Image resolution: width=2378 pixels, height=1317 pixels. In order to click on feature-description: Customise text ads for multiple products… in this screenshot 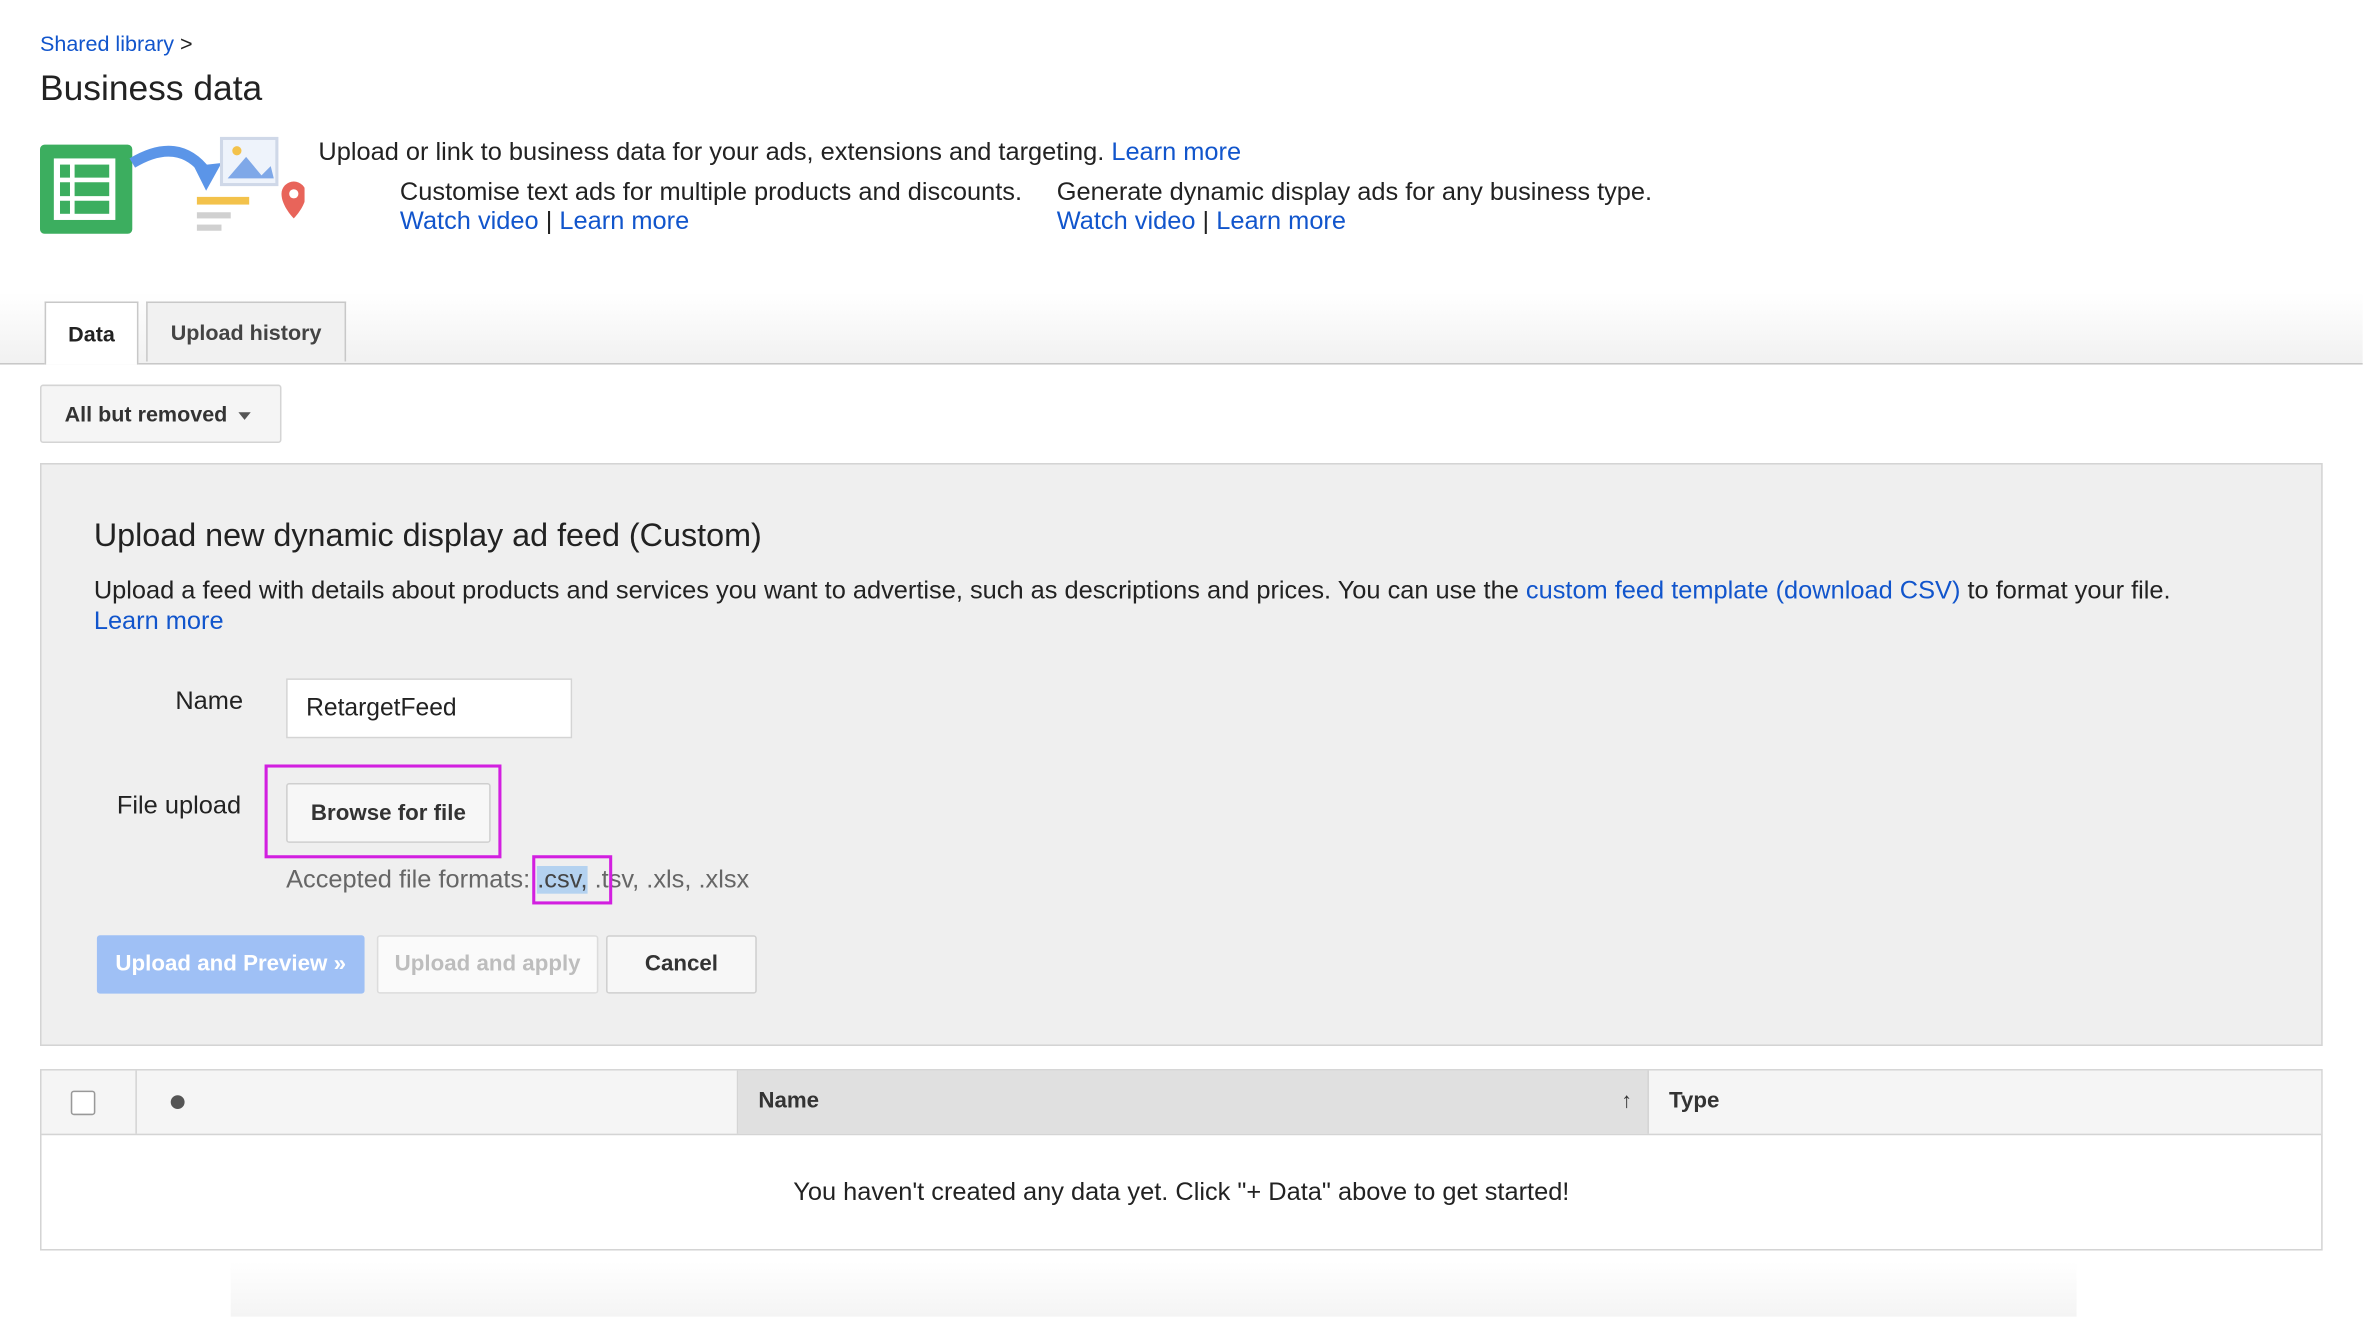, I will do `click(711, 192)`.